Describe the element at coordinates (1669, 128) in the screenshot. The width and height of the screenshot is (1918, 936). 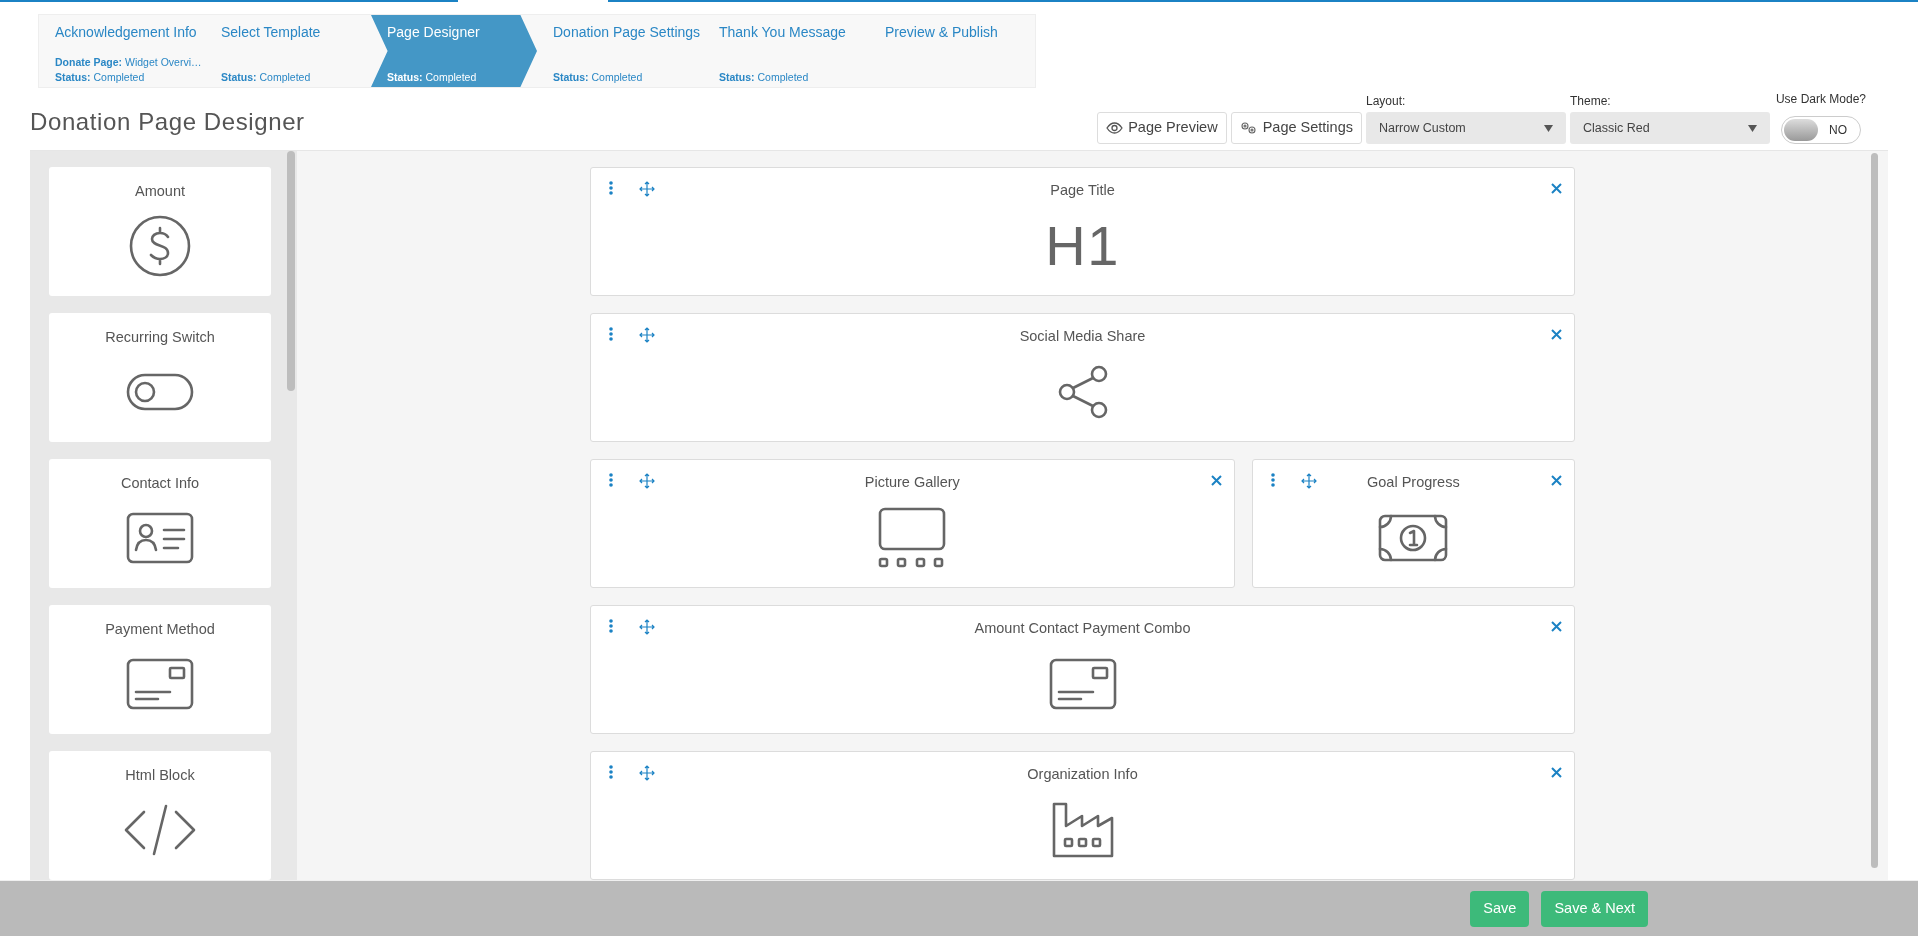
I see `dropdown: Classic Red` at that location.